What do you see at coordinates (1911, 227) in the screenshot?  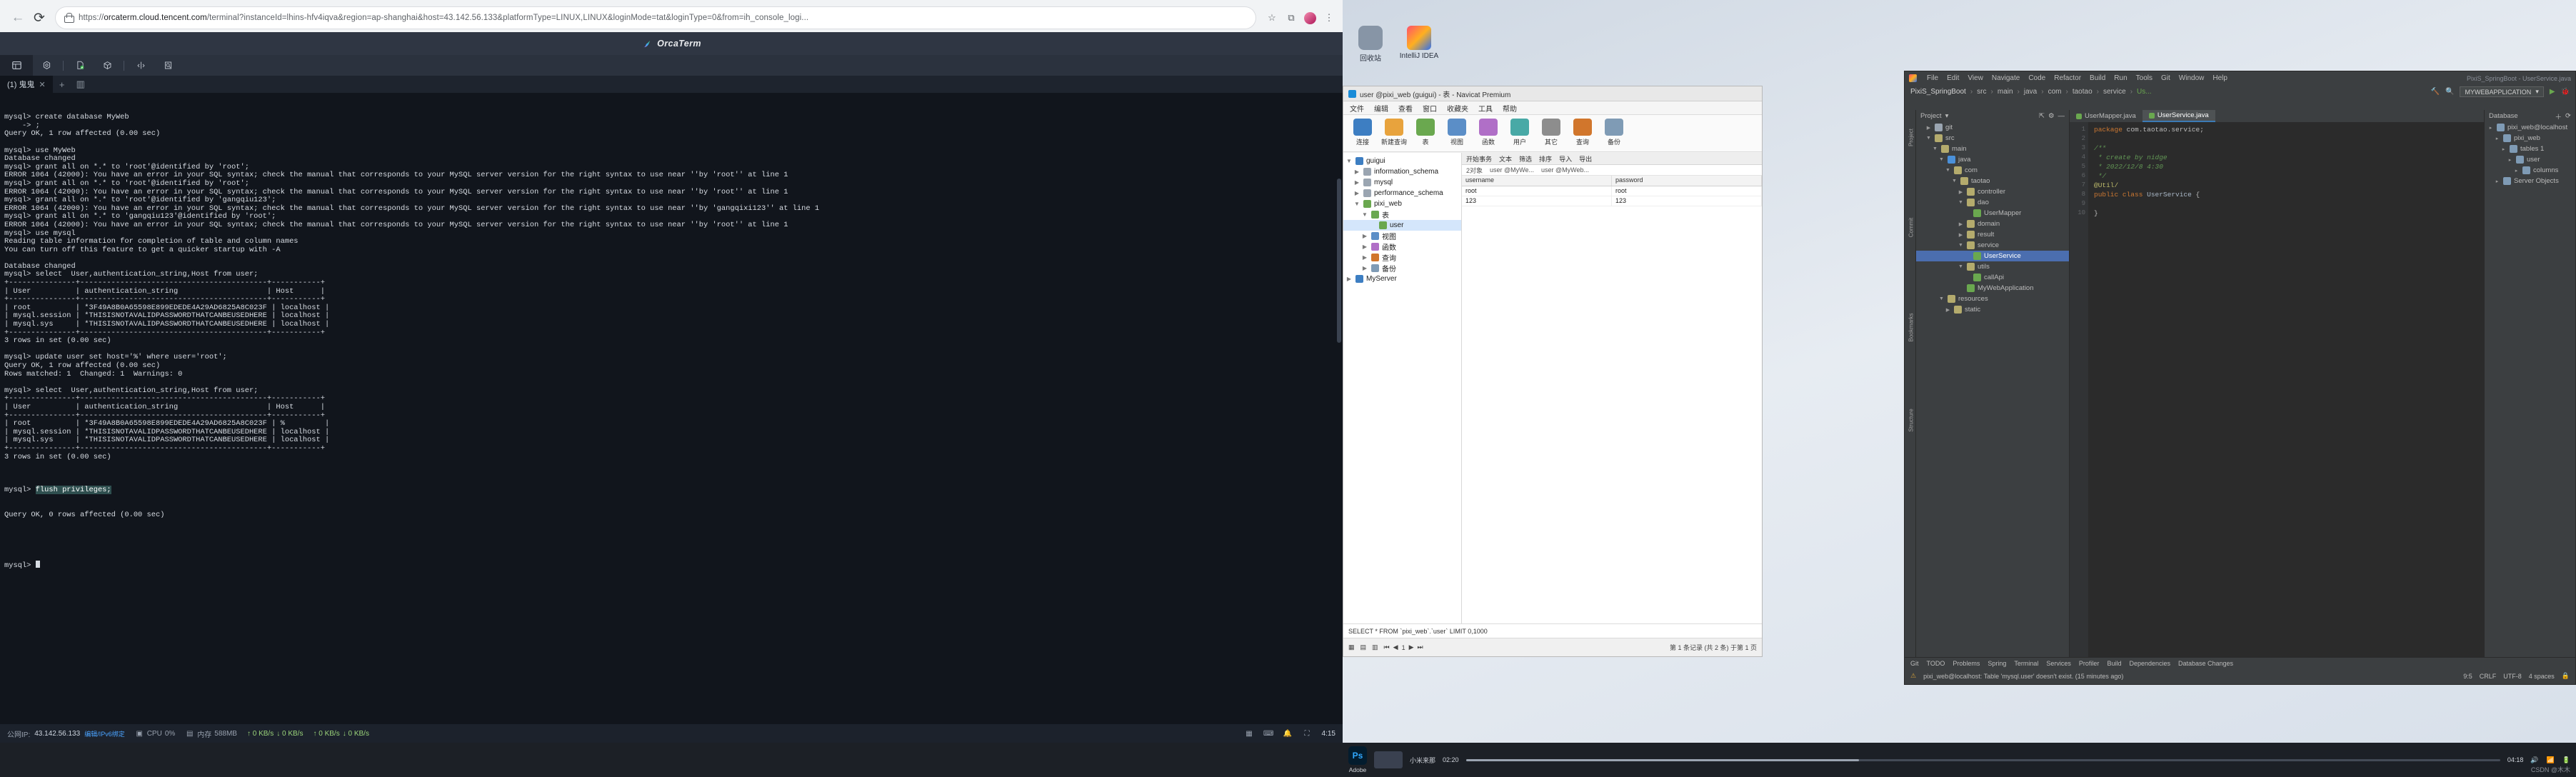 I see `strip-commit-label: Commit` at bounding box center [1911, 227].